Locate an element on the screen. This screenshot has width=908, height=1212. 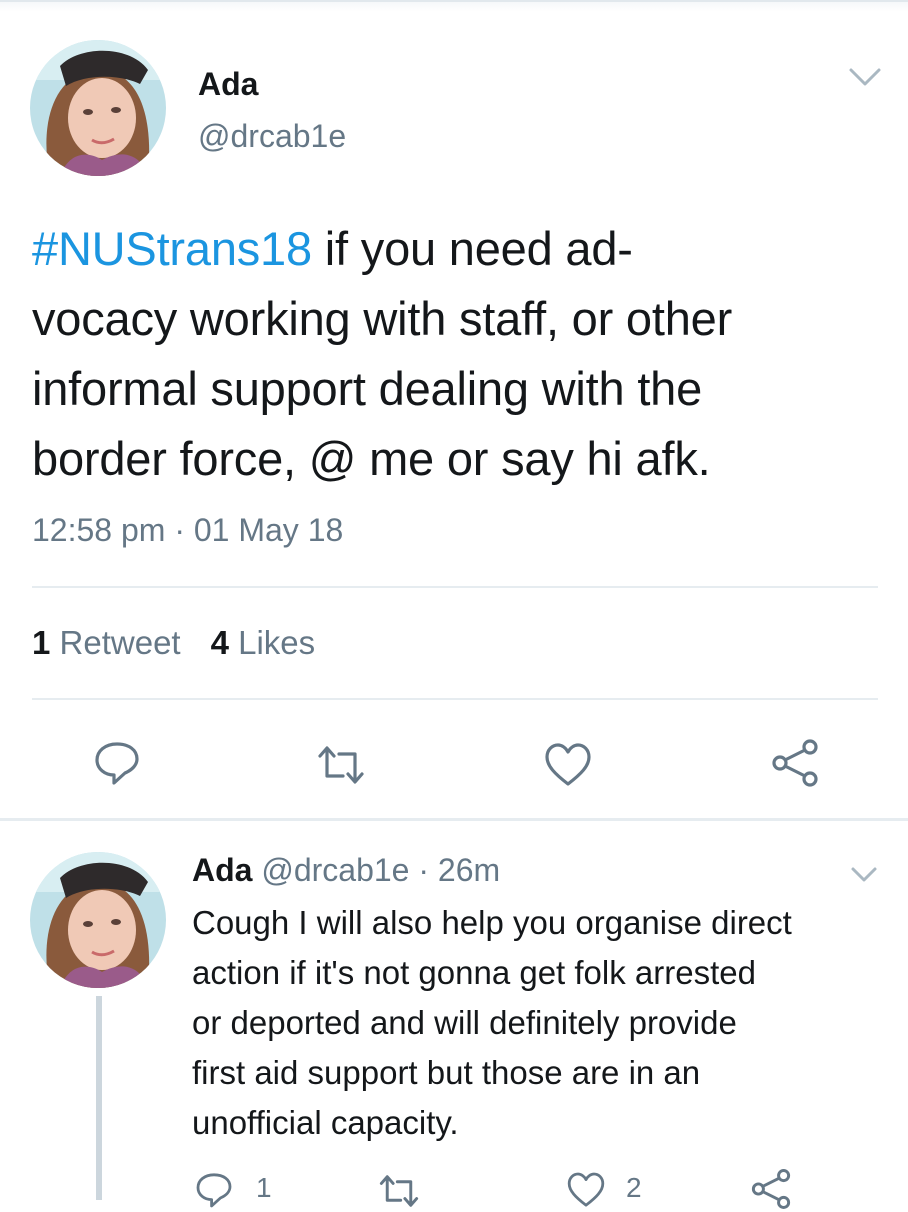
section-divider is located at coordinates (454, 819).